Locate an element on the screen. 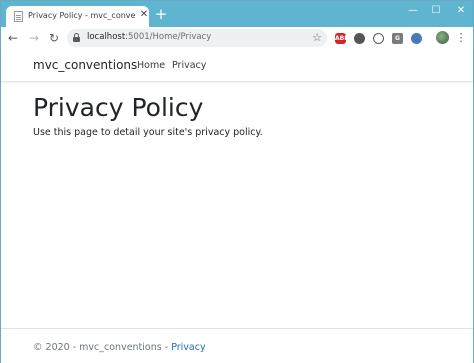 The image size is (474, 363). page-title: Privacy Policy is located at coordinates (118, 107).